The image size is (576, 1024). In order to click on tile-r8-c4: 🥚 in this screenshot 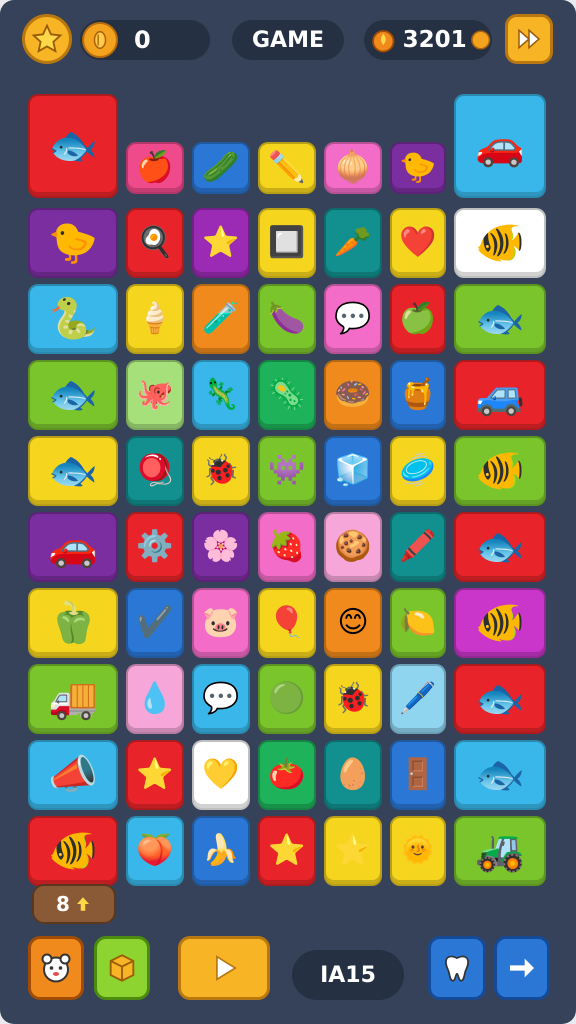, I will do `click(353, 775)`.